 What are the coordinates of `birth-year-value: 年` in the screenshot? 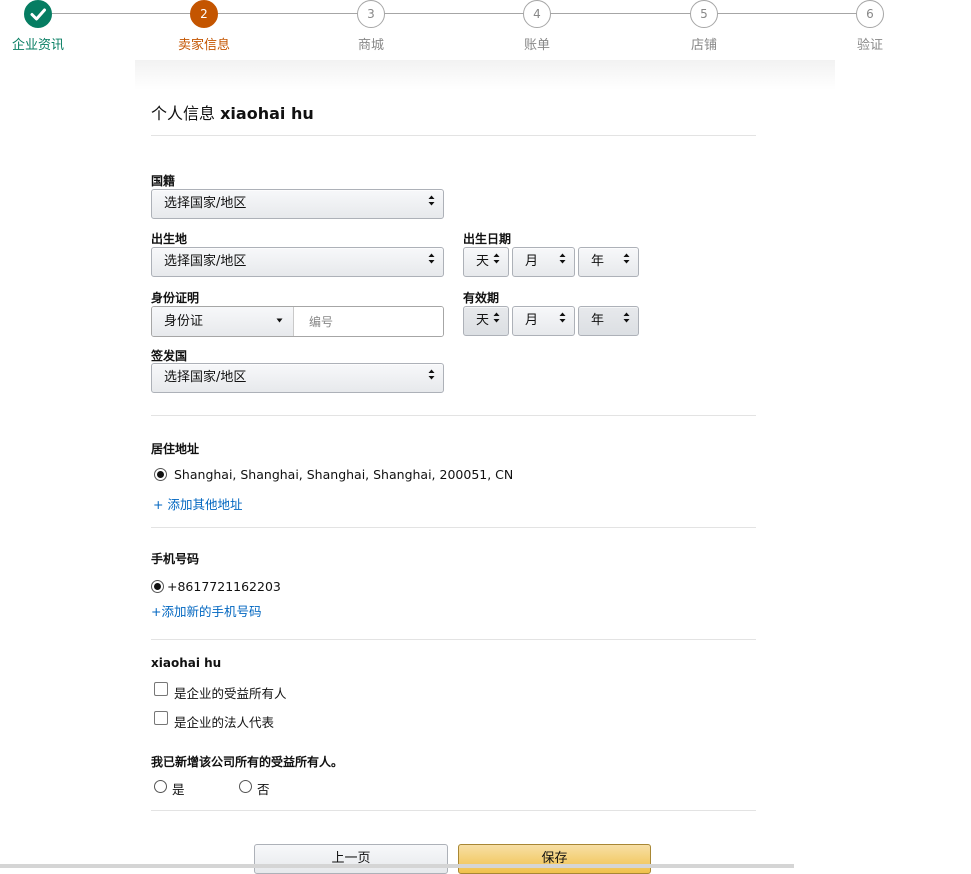 It's located at (598, 261).